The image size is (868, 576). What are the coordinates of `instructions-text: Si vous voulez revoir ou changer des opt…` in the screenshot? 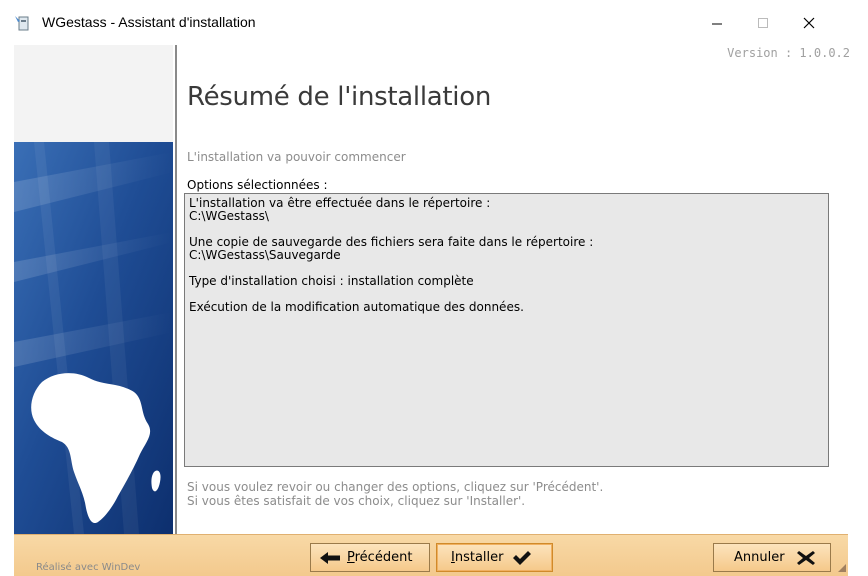 It's located at (395, 494).